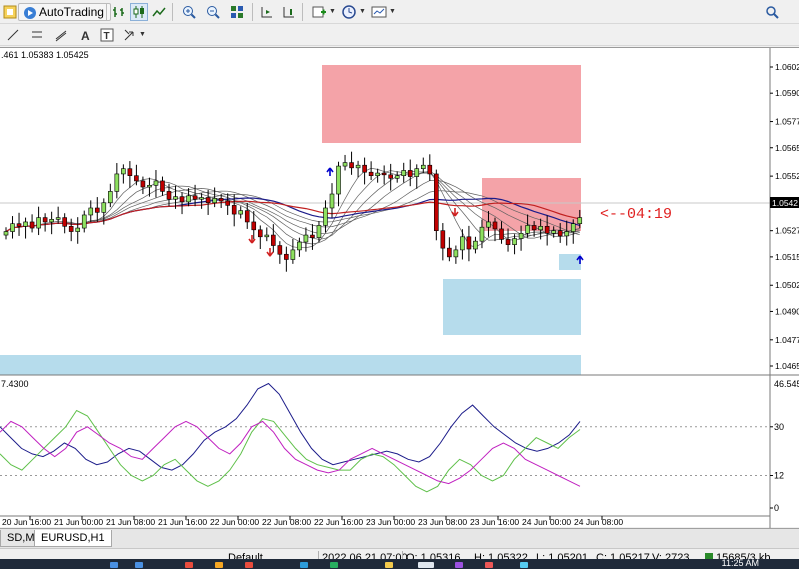 The width and height of the screenshot is (799, 569). I want to click on symbol-ohlc-label: .461 1.05383 1.05425, so click(45, 55).